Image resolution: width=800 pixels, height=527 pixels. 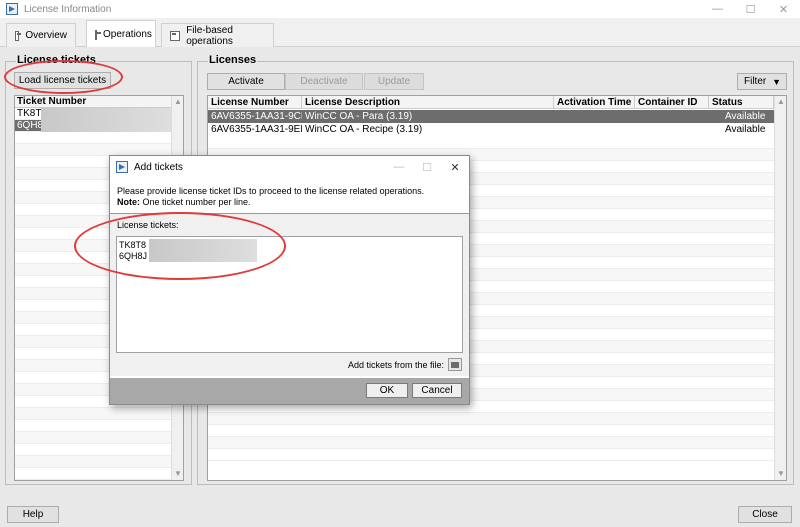 I want to click on deactivate-button: Deactivate, so click(x=324, y=81).